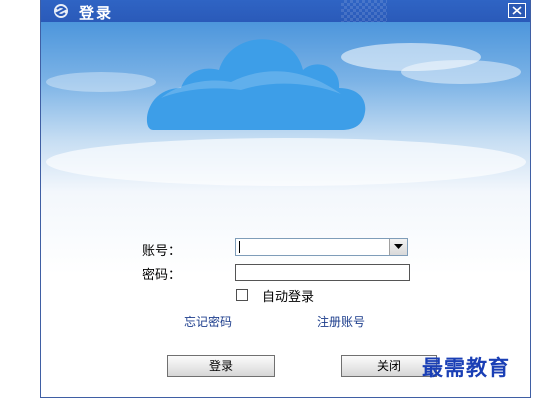  Describe the element at coordinates (96, 13) in the screenshot. I see `window-title: 登录` at that location.